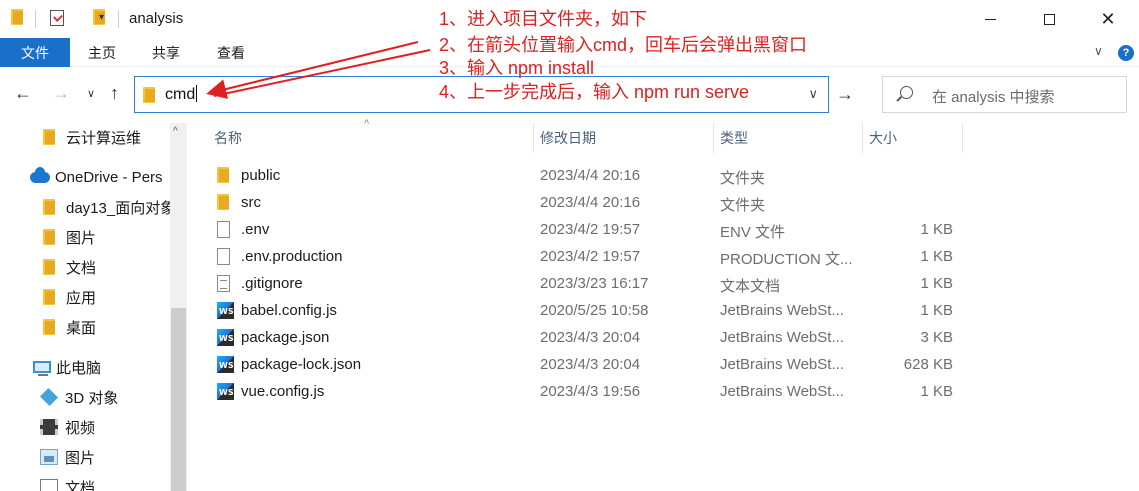 The height and width of the screenshot is (491, 1139). What do you see at coordinates (118, 19) in the screenshot?
I see `divider` at bounding box center [118, 19].